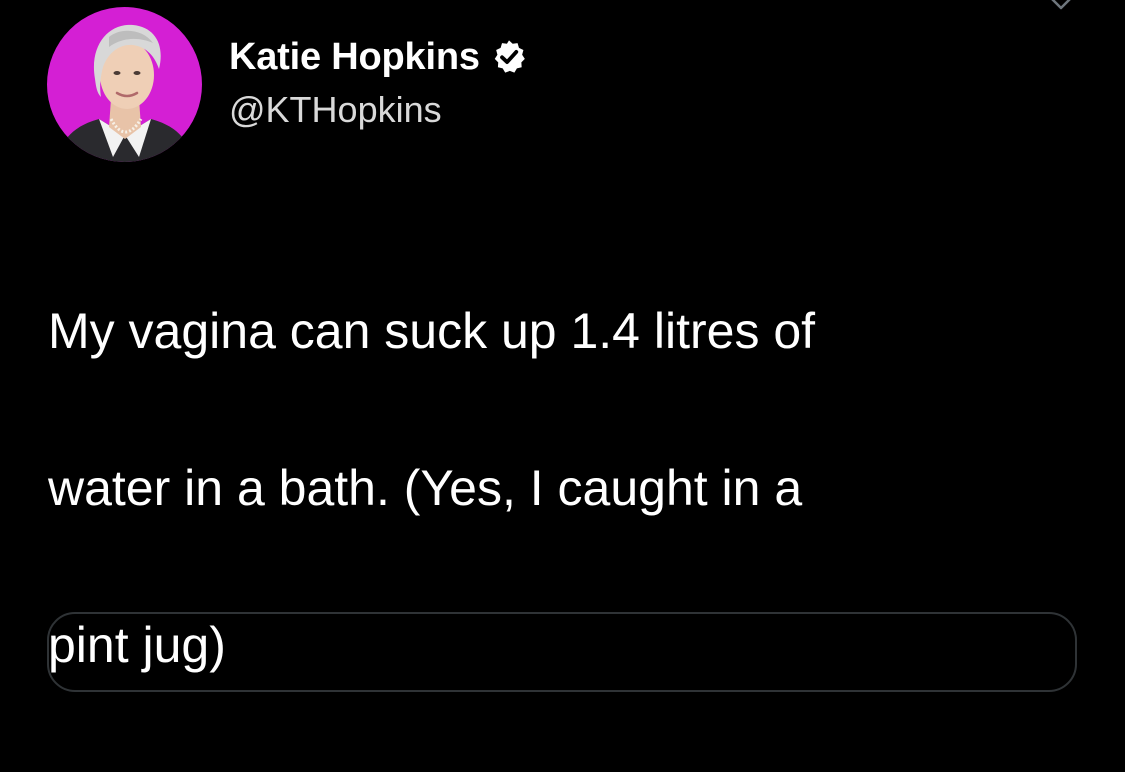 Image resolution: width=1125 pixels, height=772 pixels. I want to click on tweet-text-line: water in a bath. (Yes, I caught in a, so click(425, 488).